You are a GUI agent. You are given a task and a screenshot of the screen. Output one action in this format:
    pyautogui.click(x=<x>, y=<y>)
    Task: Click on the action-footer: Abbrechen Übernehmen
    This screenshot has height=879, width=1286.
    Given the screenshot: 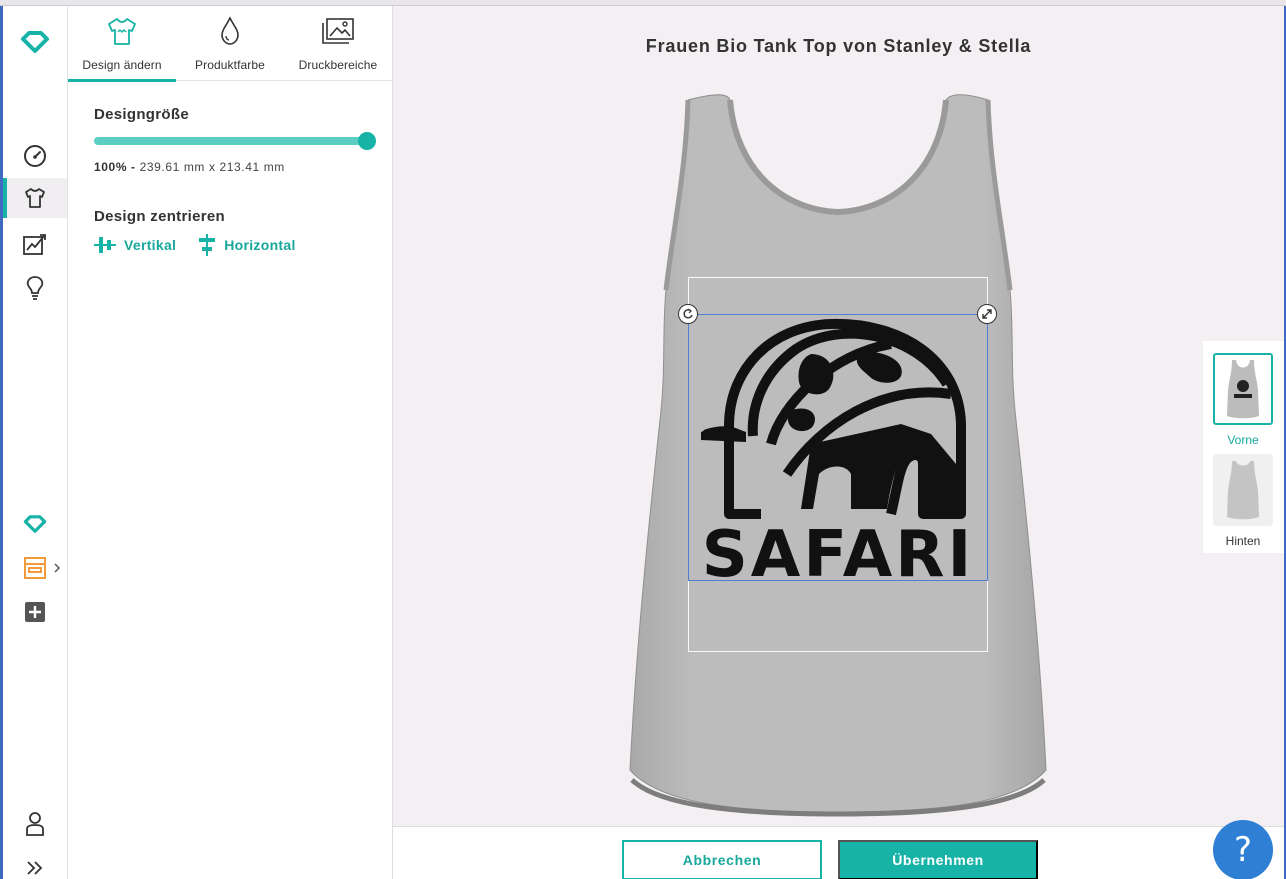 What is the action you would take?
    pyautogui.click(x=838, y=852)
    